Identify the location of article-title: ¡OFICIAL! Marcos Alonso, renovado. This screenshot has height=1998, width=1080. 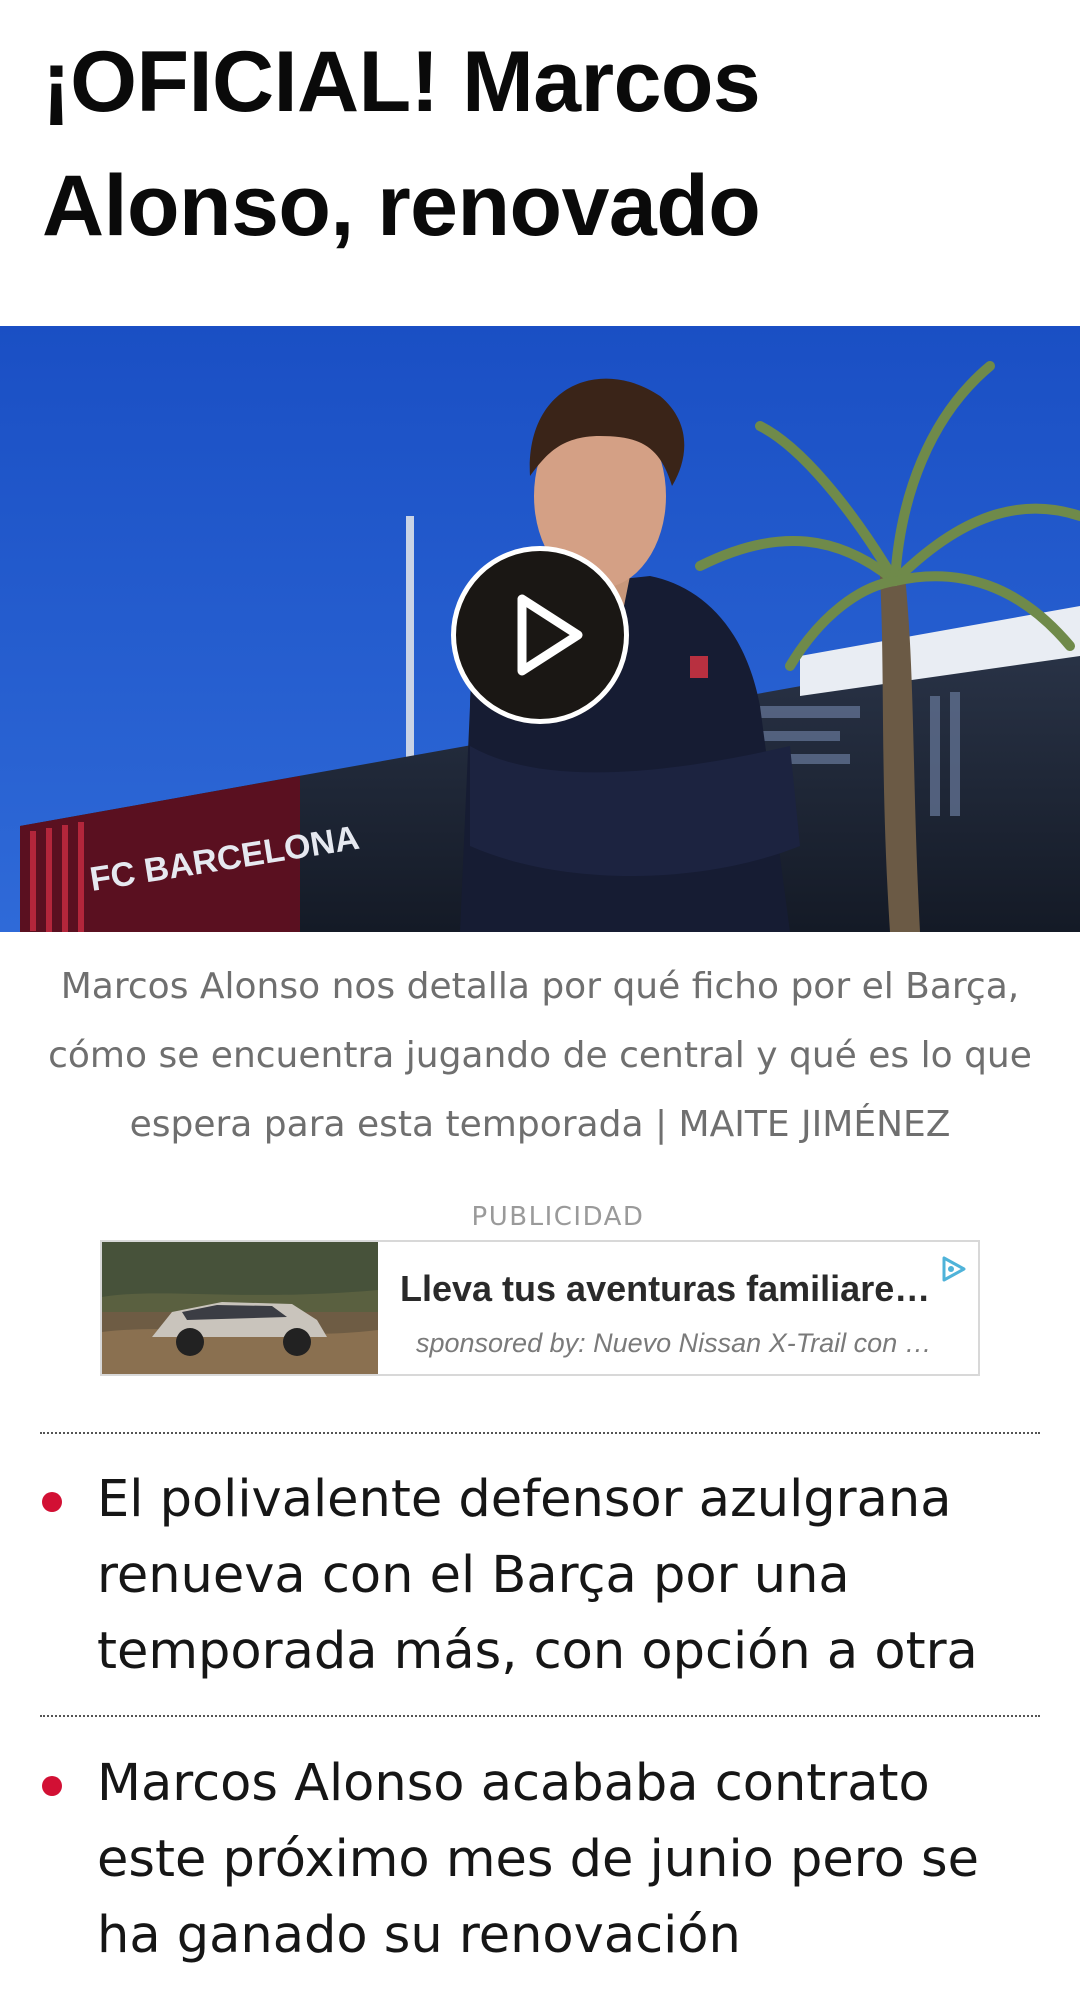
(401, 144).